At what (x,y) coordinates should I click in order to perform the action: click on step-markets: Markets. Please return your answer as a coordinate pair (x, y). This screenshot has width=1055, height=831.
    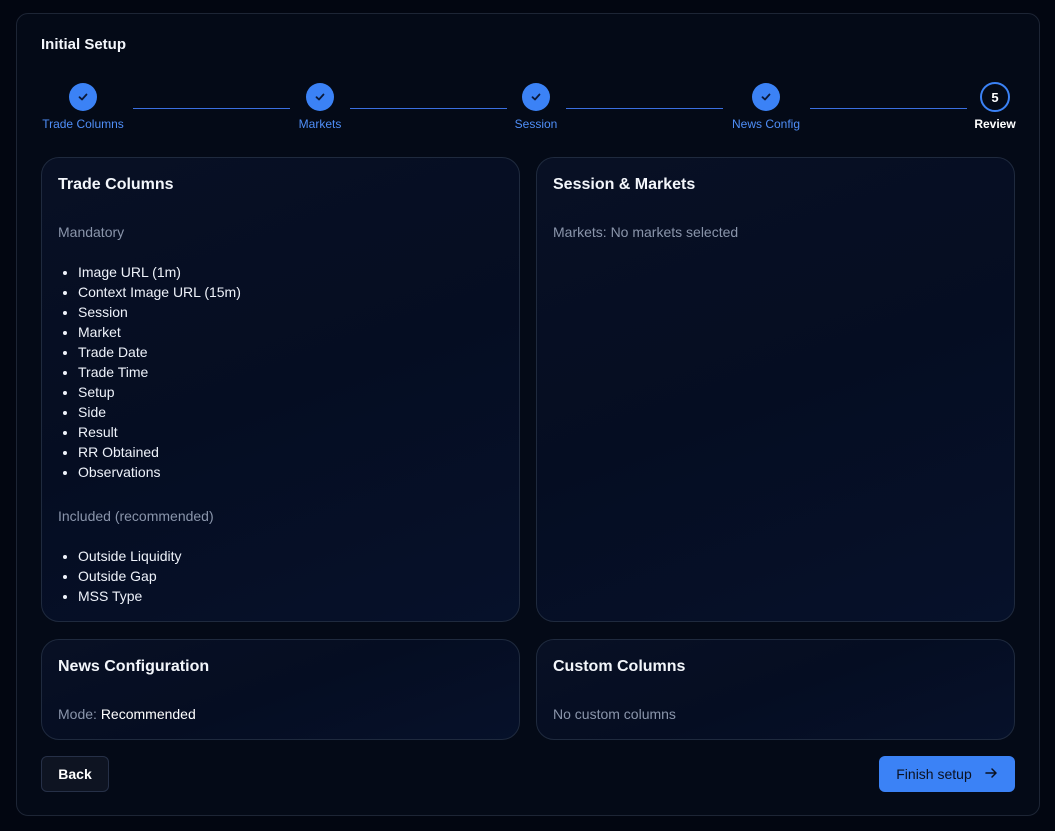
    Looking at the image, I should click on (320, 107).